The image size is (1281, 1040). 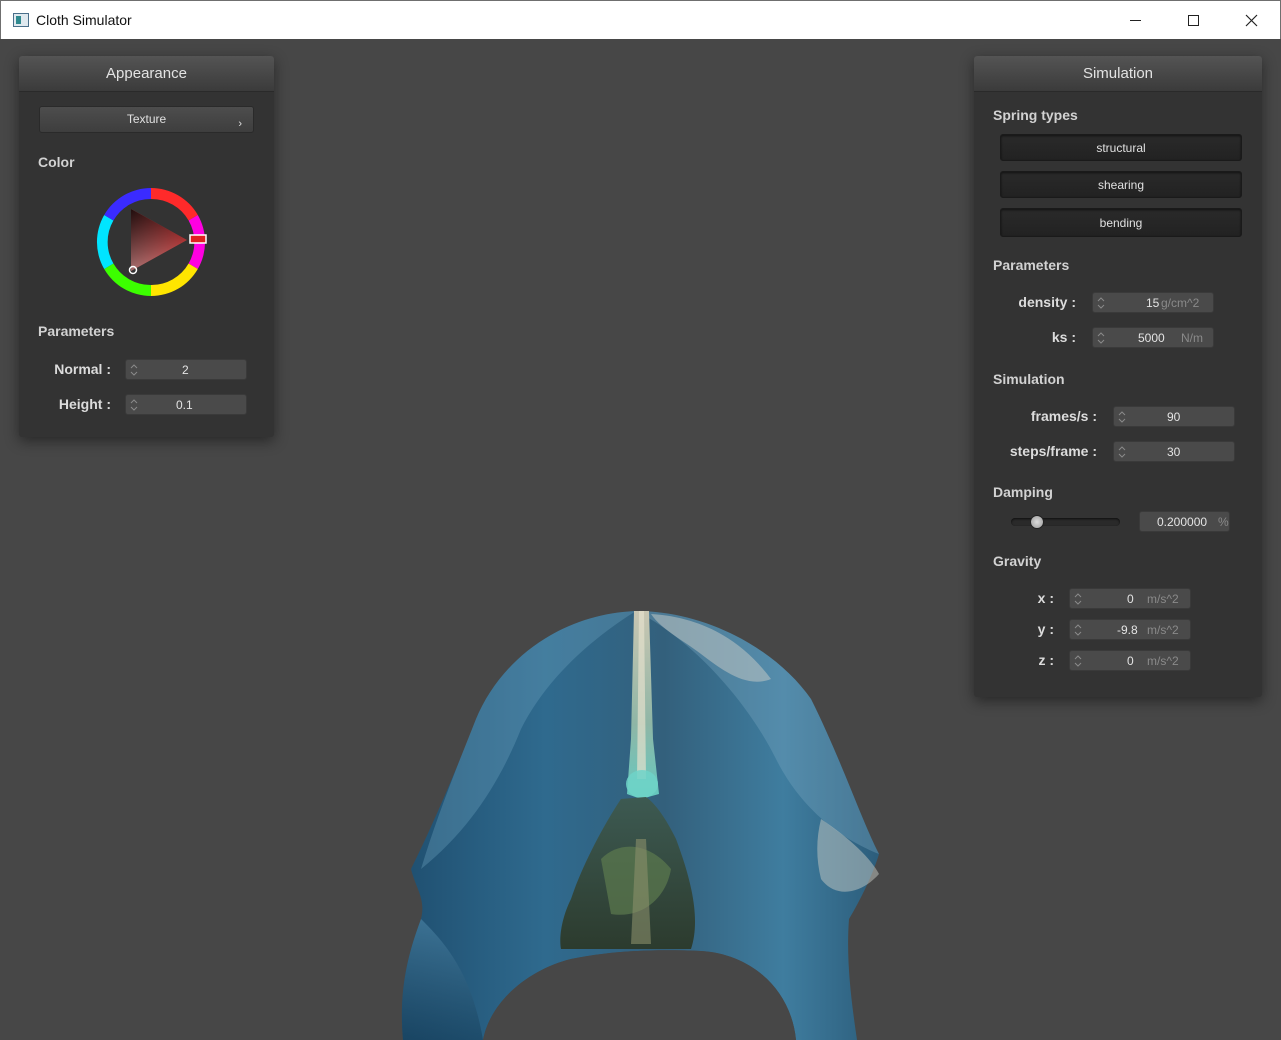 I want to click on maximize-button, so click(x=1193, y=20).